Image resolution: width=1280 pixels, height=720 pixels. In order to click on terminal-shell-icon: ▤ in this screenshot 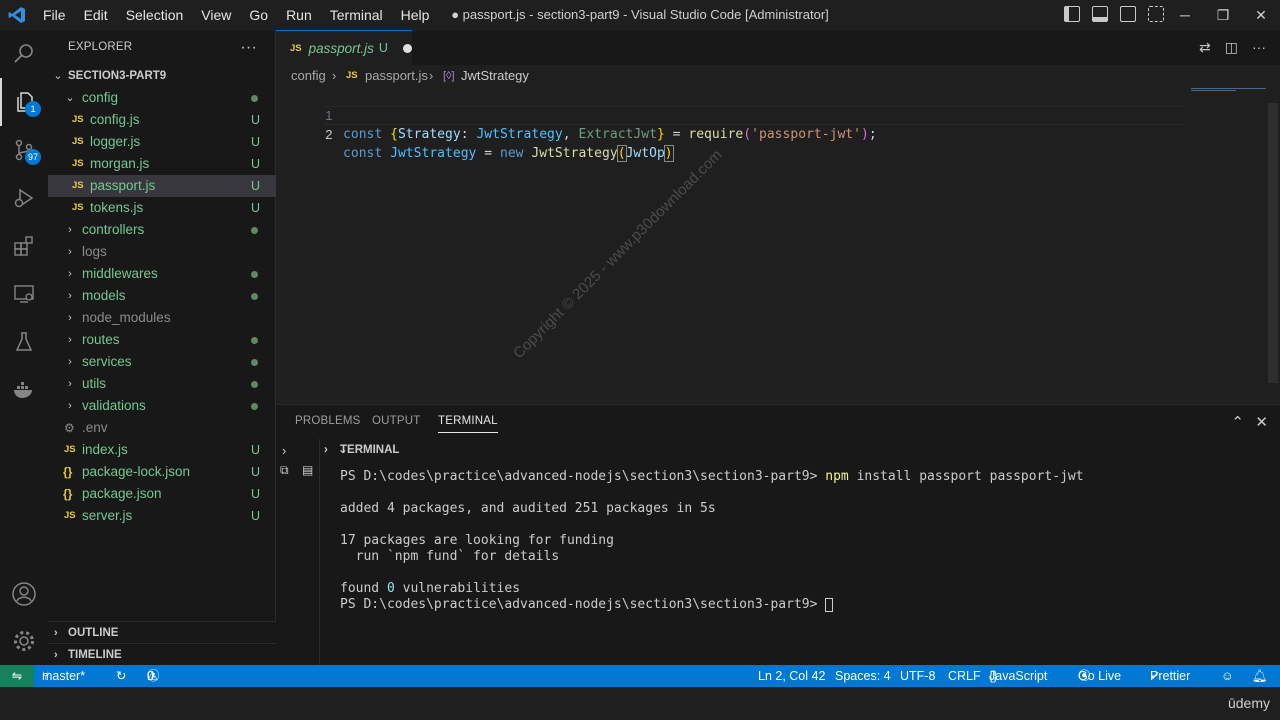, I will do `click(307, 470)`.